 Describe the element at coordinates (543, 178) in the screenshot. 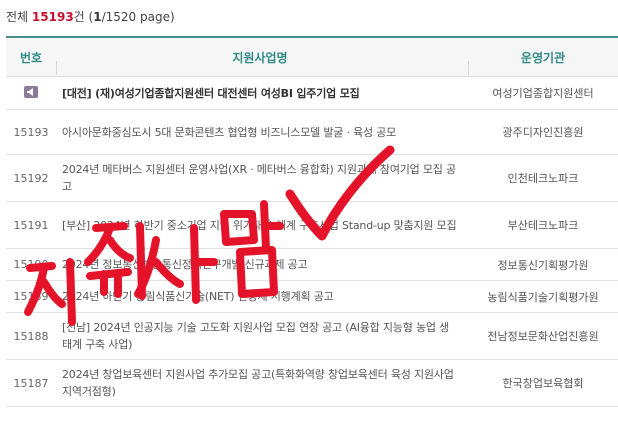

I see `row-org: 인천테크노파크` at that location.